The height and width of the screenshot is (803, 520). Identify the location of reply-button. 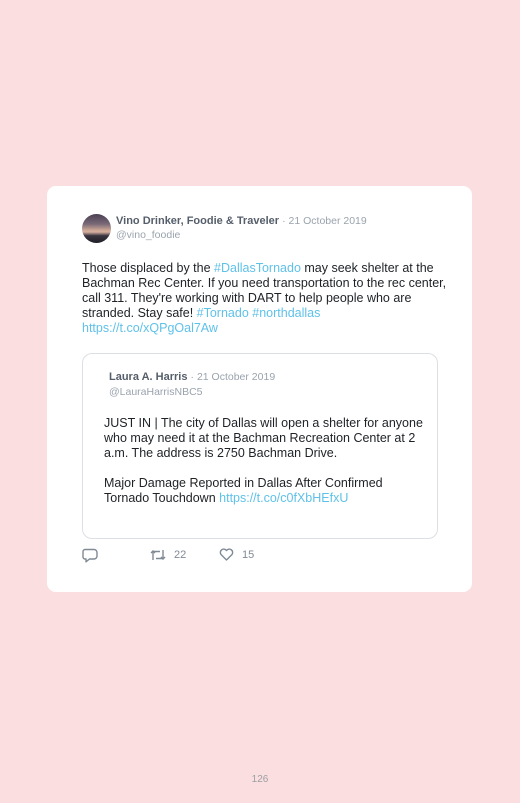
(90, 555).